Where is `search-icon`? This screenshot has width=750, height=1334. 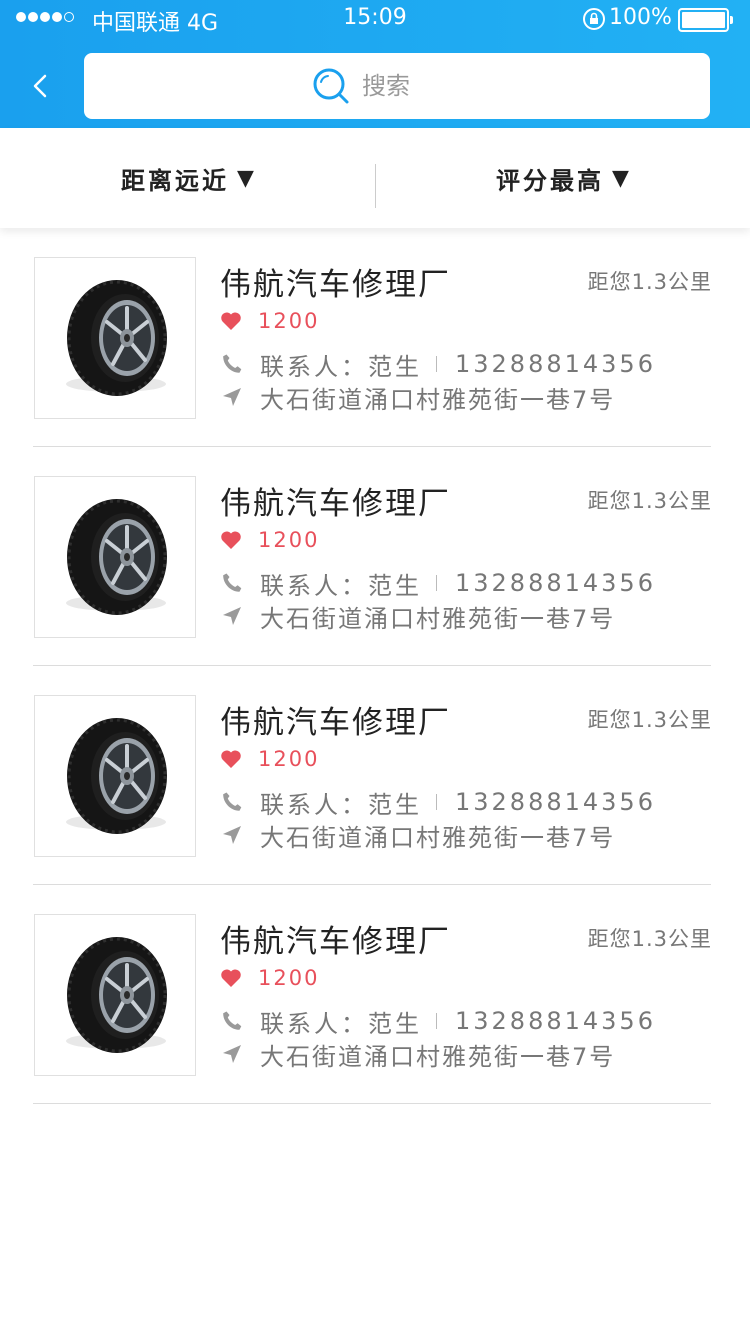
search-icon is located at coordinates (331, 86).